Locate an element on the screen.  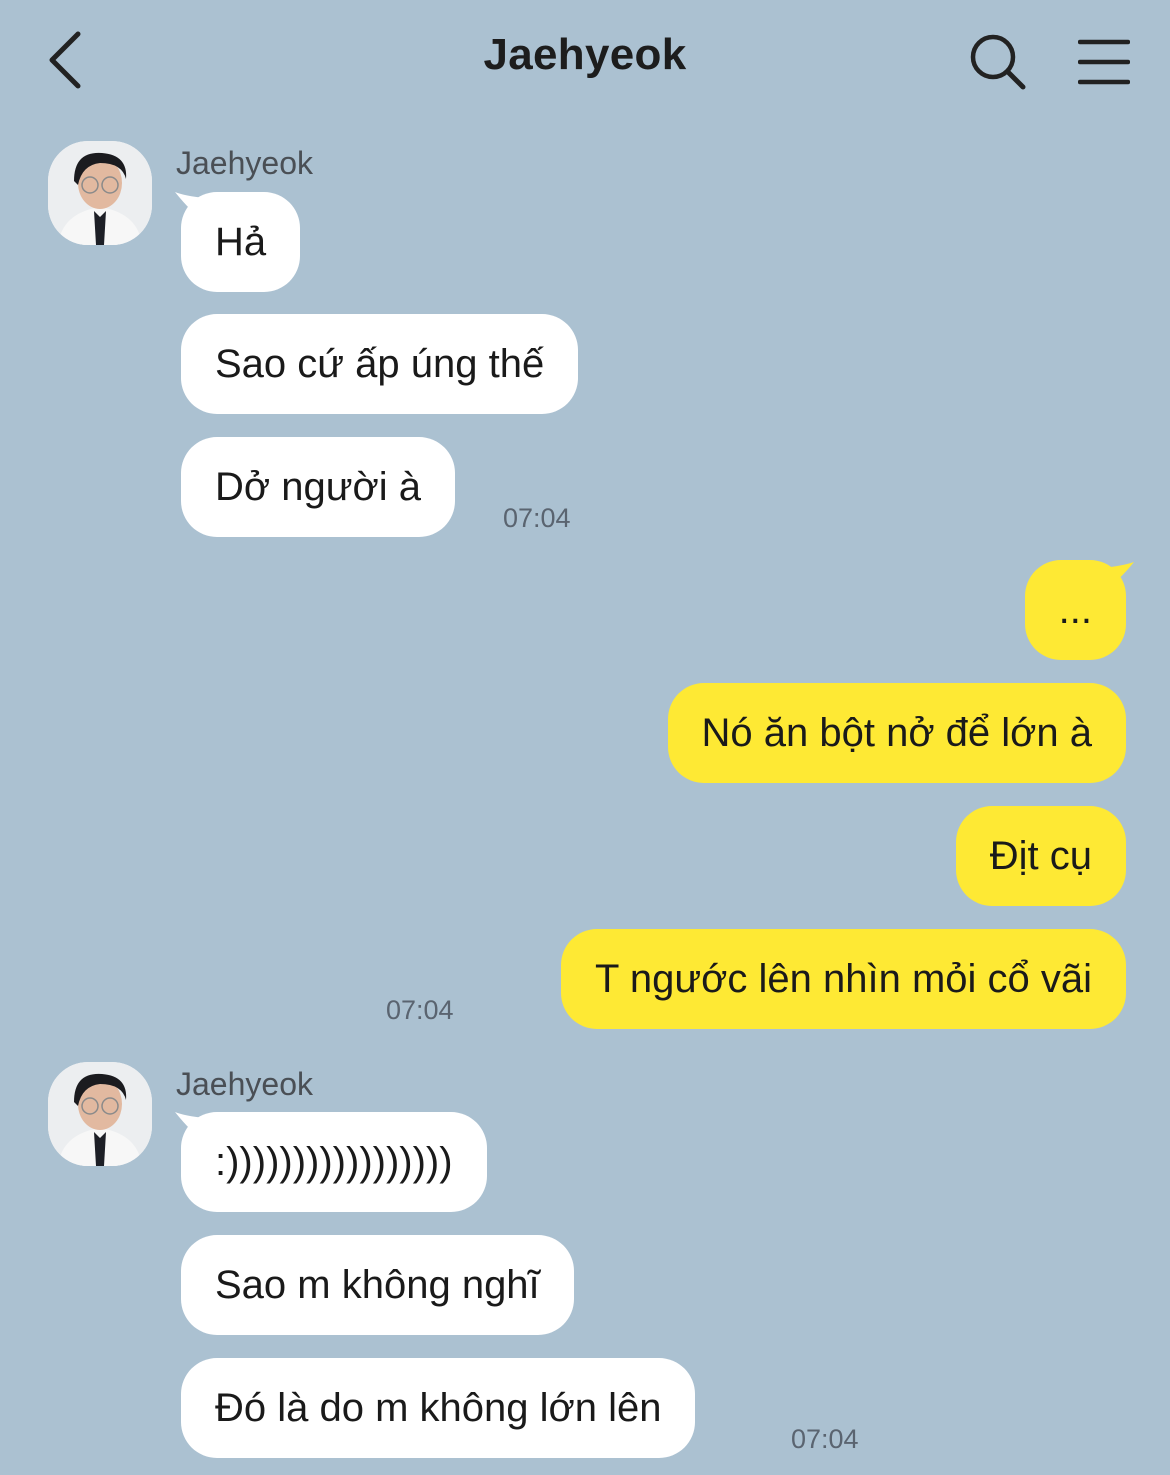
message-bubble: :))))))))))))))))) is located at coordinates (334, 1162).